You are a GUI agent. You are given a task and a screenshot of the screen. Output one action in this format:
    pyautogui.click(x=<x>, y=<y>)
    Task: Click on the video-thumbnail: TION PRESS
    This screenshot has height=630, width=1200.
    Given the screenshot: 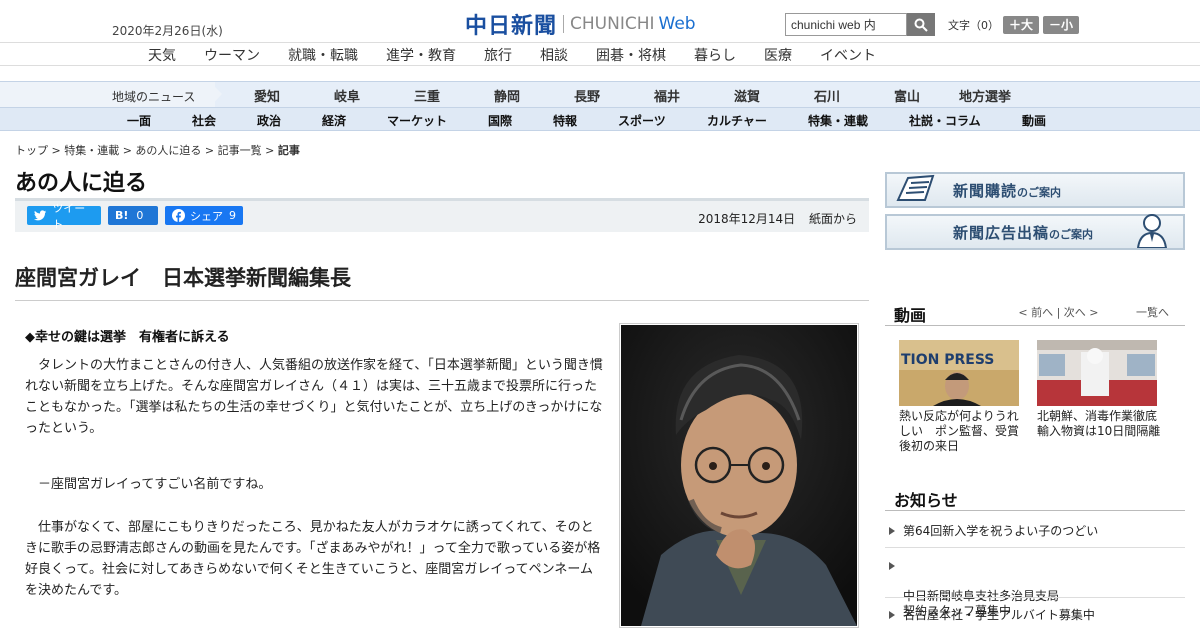 What is the action you would take?
    pyautogui.click(x=959, y=373)
    